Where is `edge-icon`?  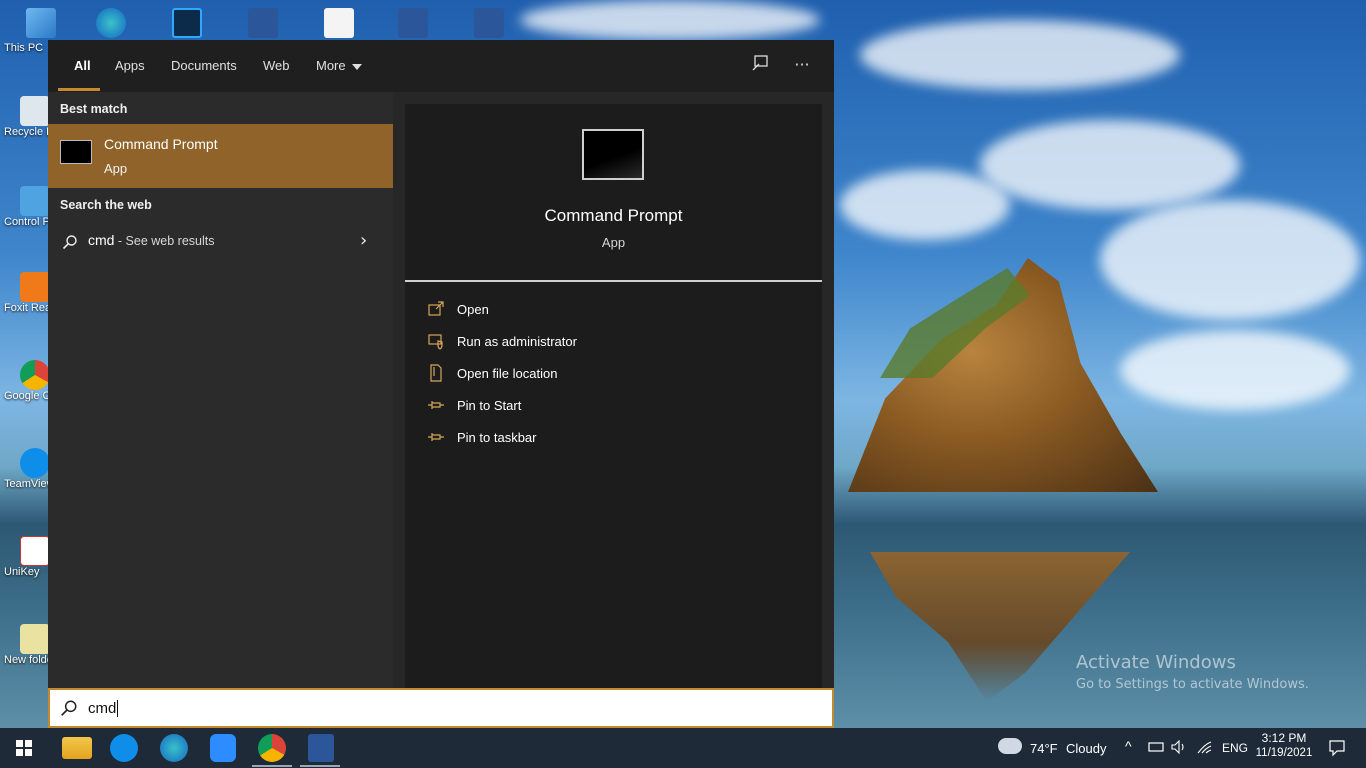
edge-icon is located at coordinates (111, 23).